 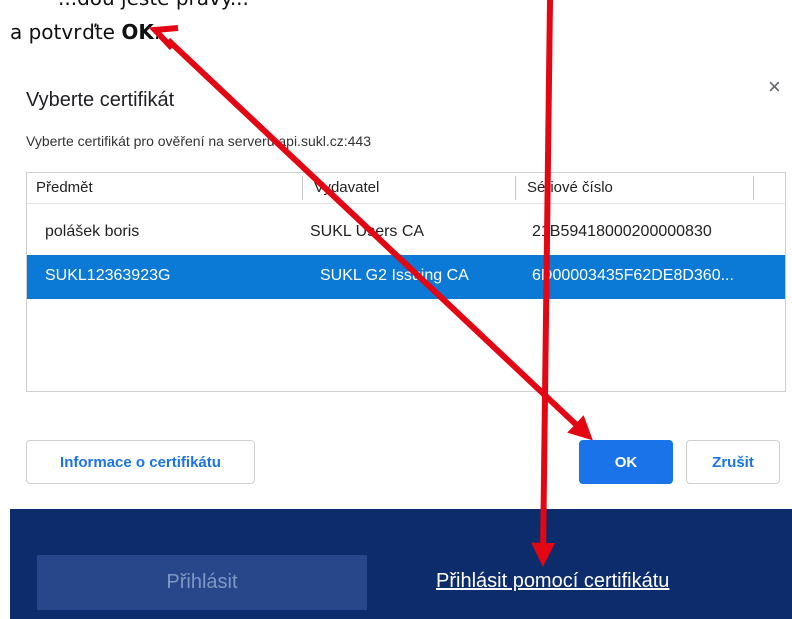 I want to click on certificate-login-link: Přihlásit pomocí certifikátu, so click(x=552, y=581).